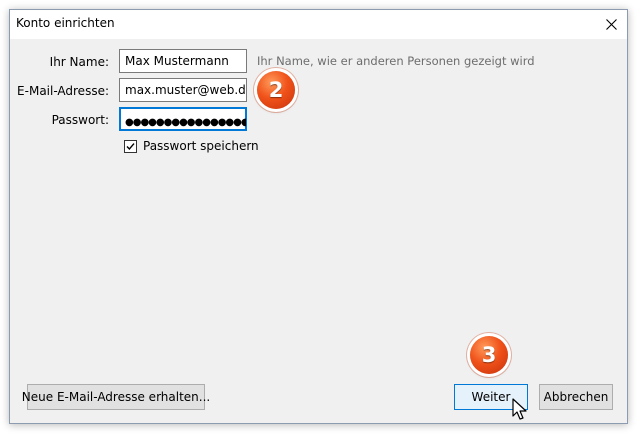 This screenshot has height=434, width=640. What do you see at coordinates (489, 355) in the screenshot?
I see `step-3-callout: 3` at bounding box center [489, 355].